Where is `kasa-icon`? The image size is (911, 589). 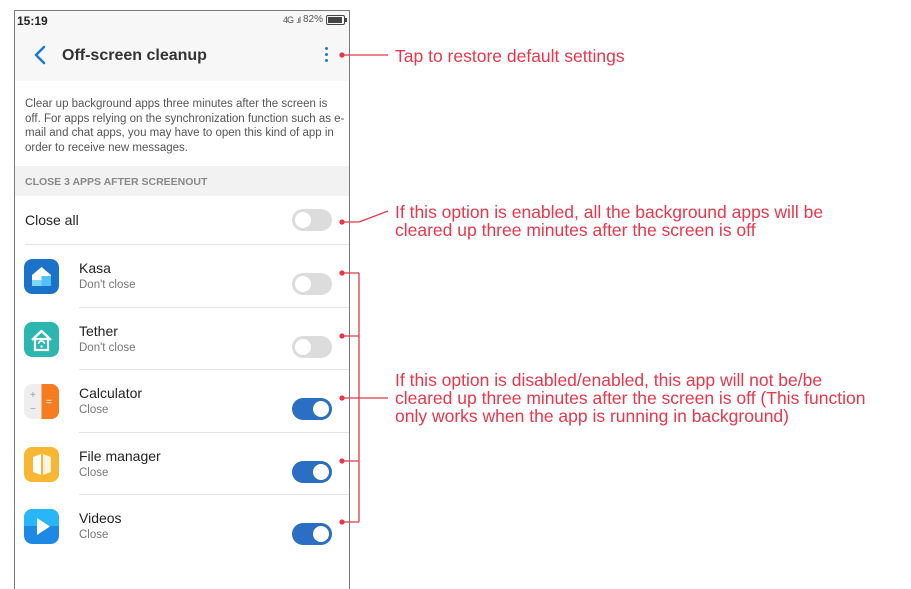 kasa-icon is located at coordinates (41, 276).